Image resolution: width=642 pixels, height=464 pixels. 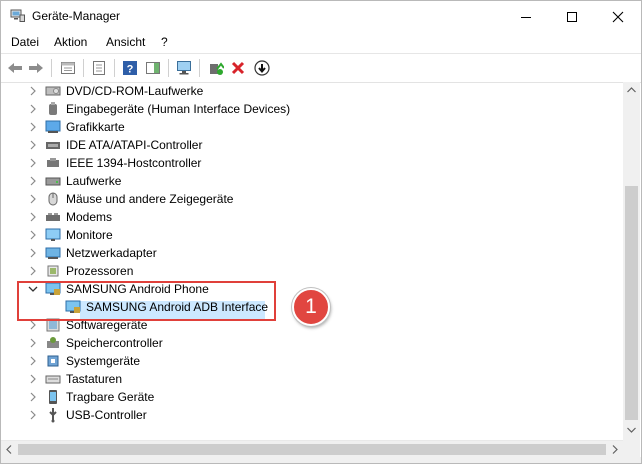 I want to click on download-arrow-icon, so click(x=262, y=68).